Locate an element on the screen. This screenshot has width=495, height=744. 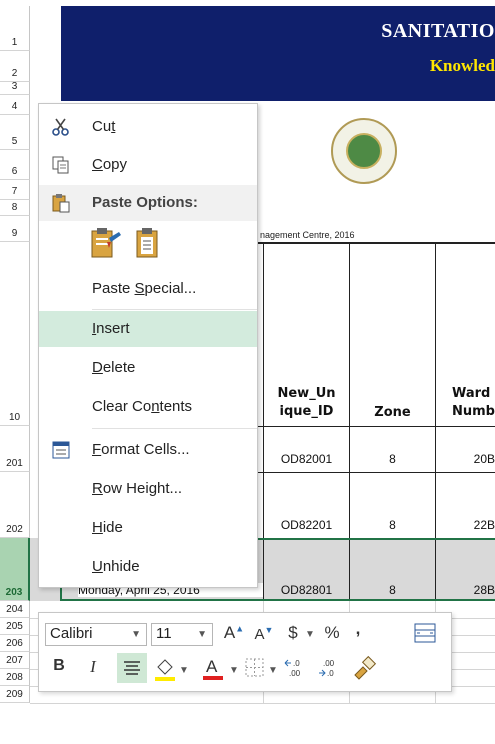
row-header-205: 205 is located at coordinates (15, 626).